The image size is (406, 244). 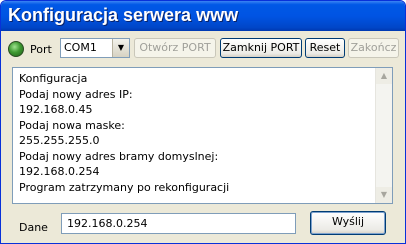 I want to click on data-input: 192.168.0.254, so click(x=178, y=223).